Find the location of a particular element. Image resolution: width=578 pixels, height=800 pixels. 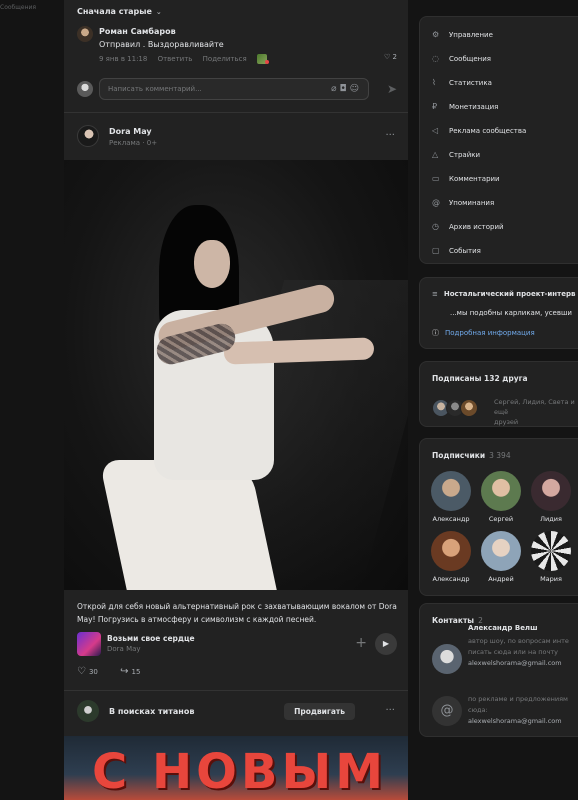

post-author: Dora May is located at coordinates (130, 131).